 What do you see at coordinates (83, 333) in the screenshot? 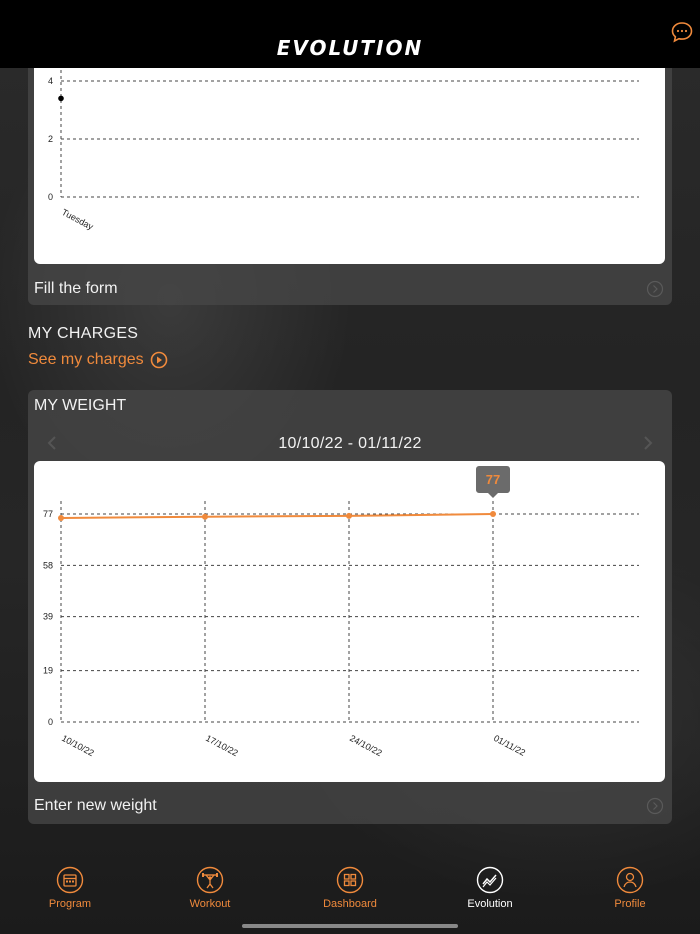
I see `charges-title: MY CHARGES` at bounding box center [83, 333].